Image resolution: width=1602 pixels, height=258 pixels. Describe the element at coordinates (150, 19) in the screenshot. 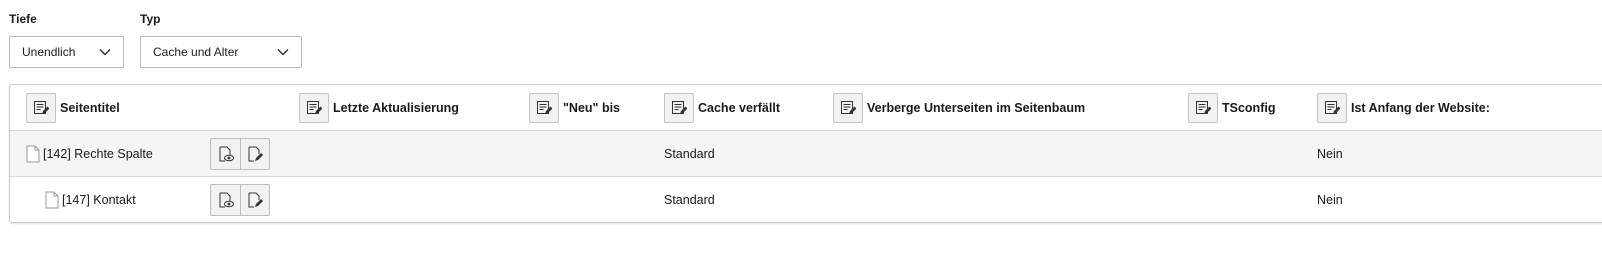

I see `type-label: Typ` at that location.